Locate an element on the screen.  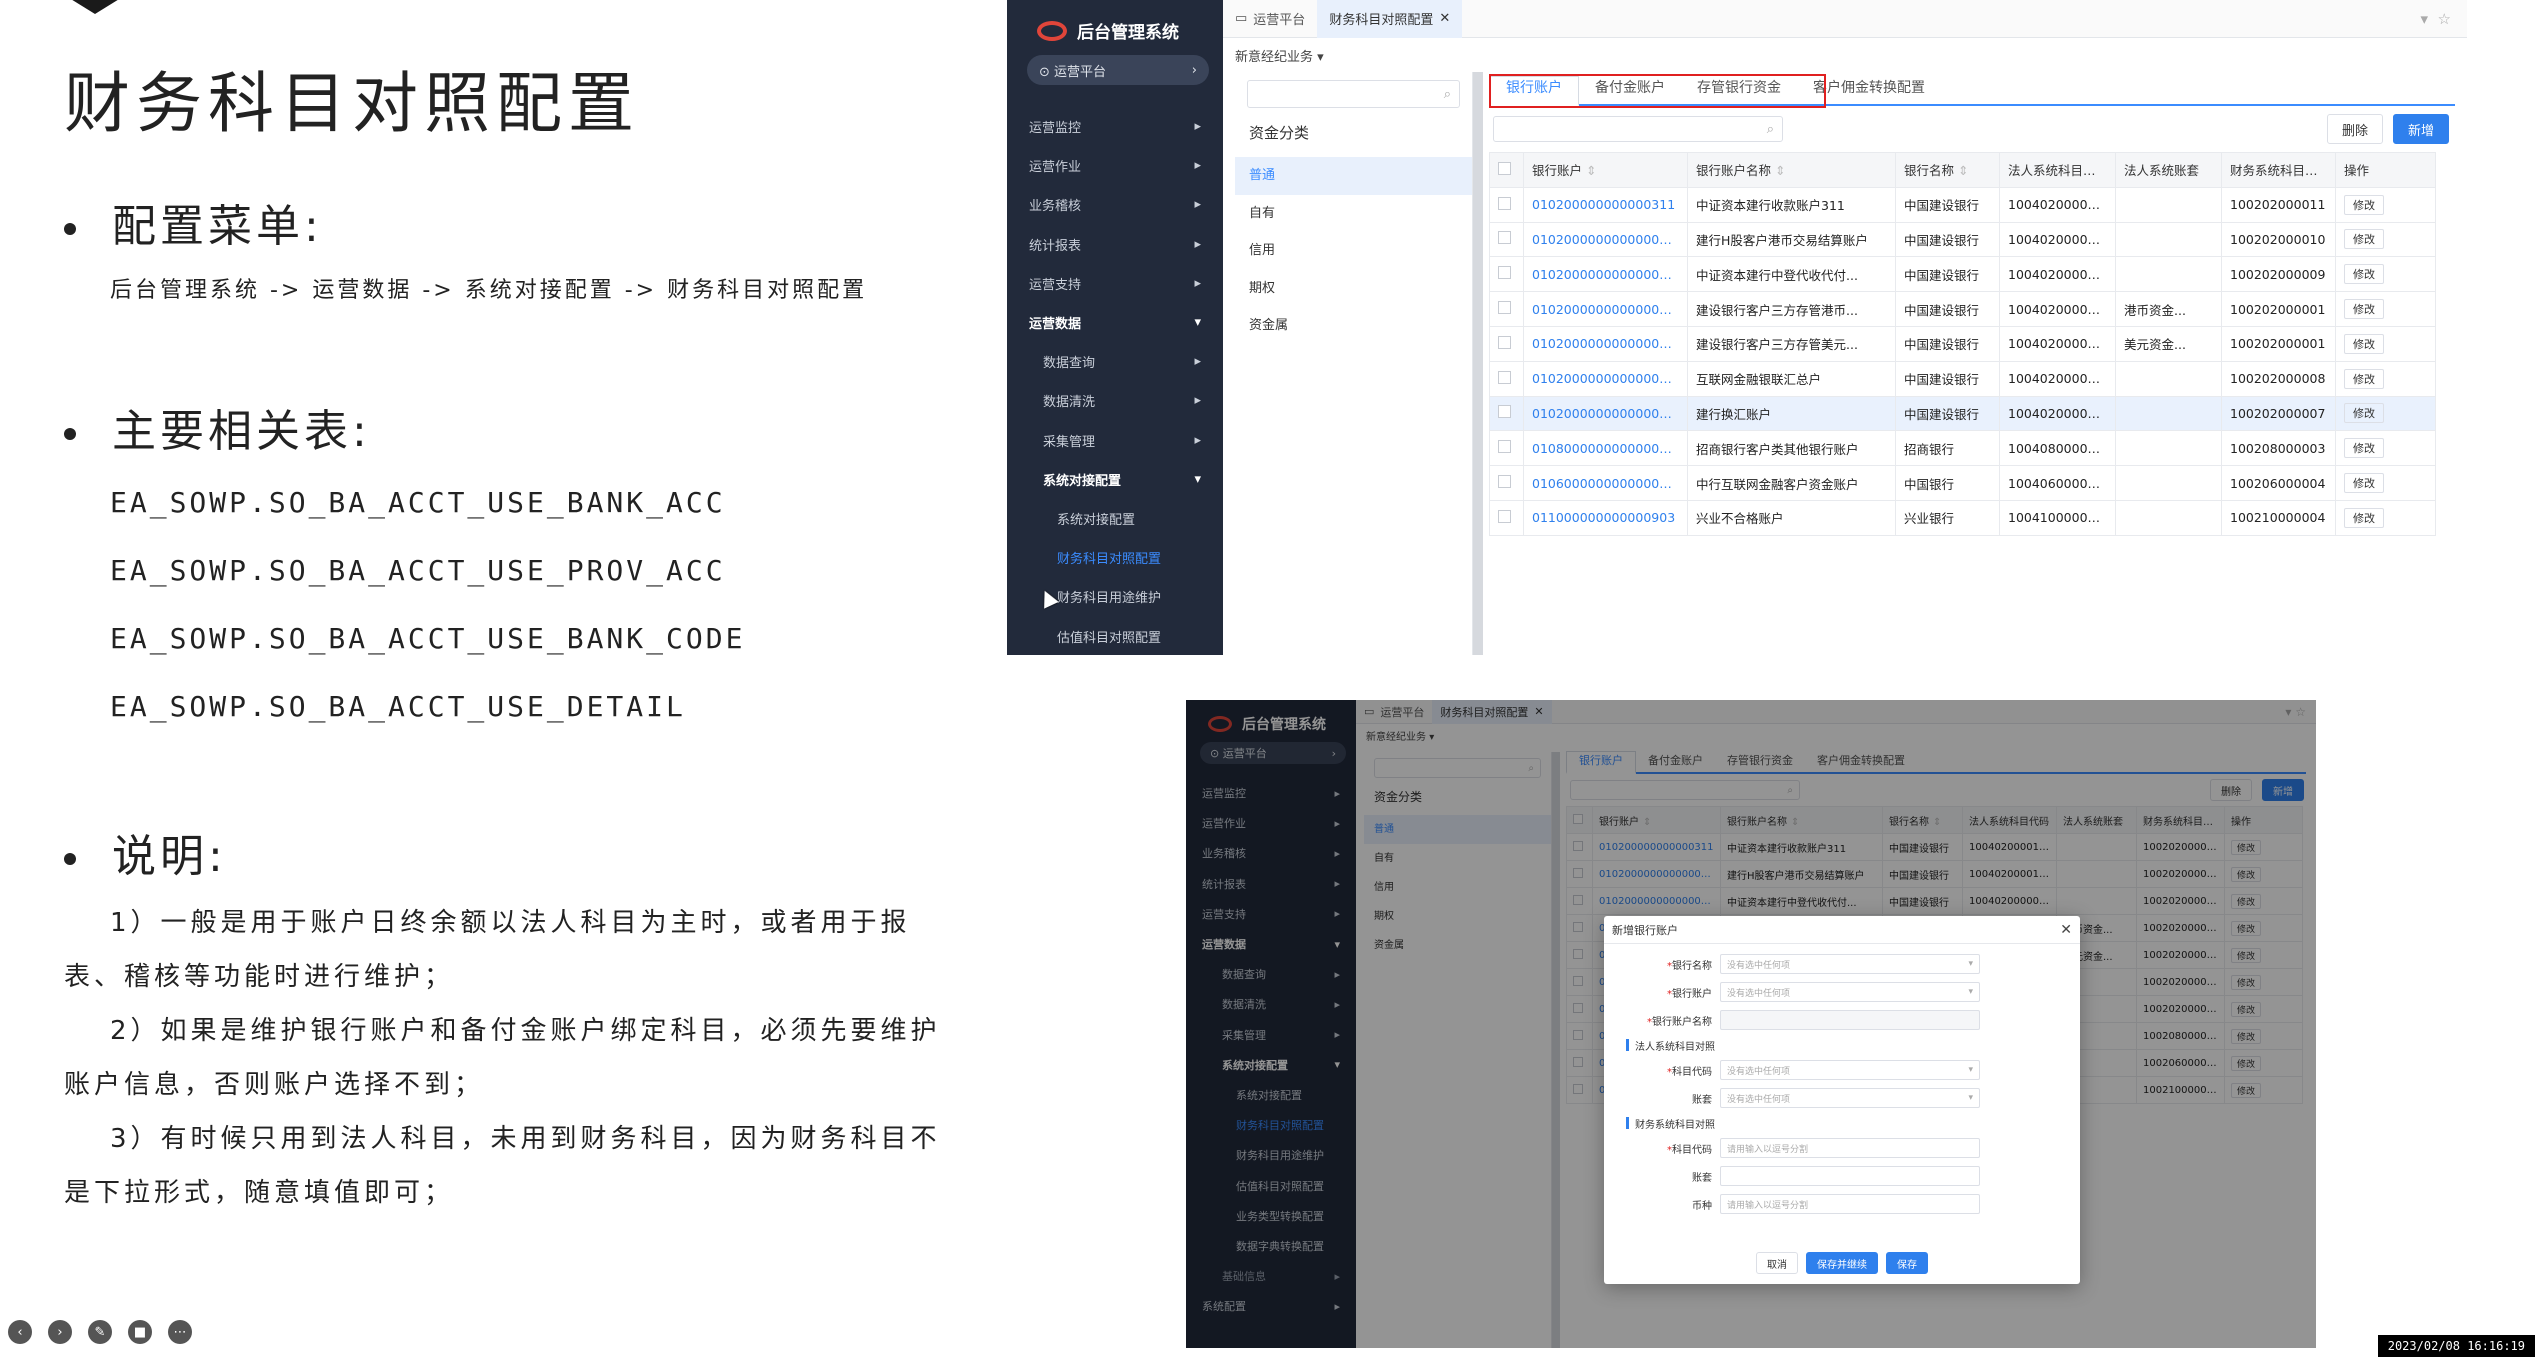
cancel-button: 取消 is located at coordinates (1777, 1263).